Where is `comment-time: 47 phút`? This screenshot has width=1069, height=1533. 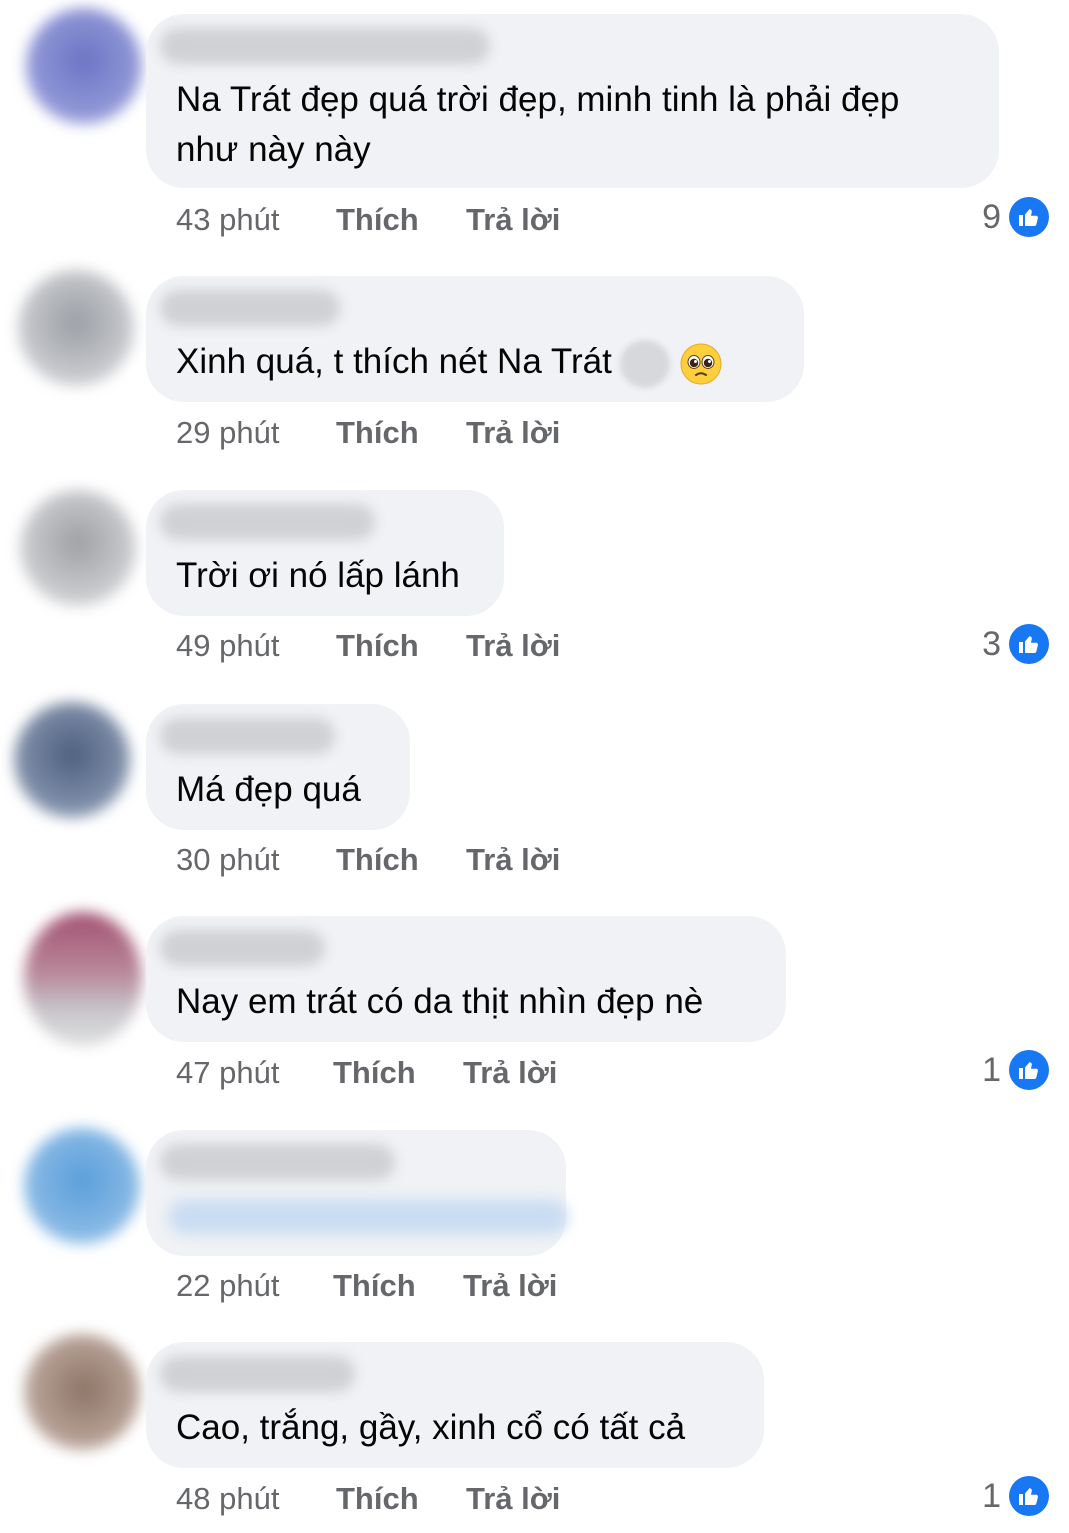 comment-time: 47 phút is located at coordinates (227, 1073).